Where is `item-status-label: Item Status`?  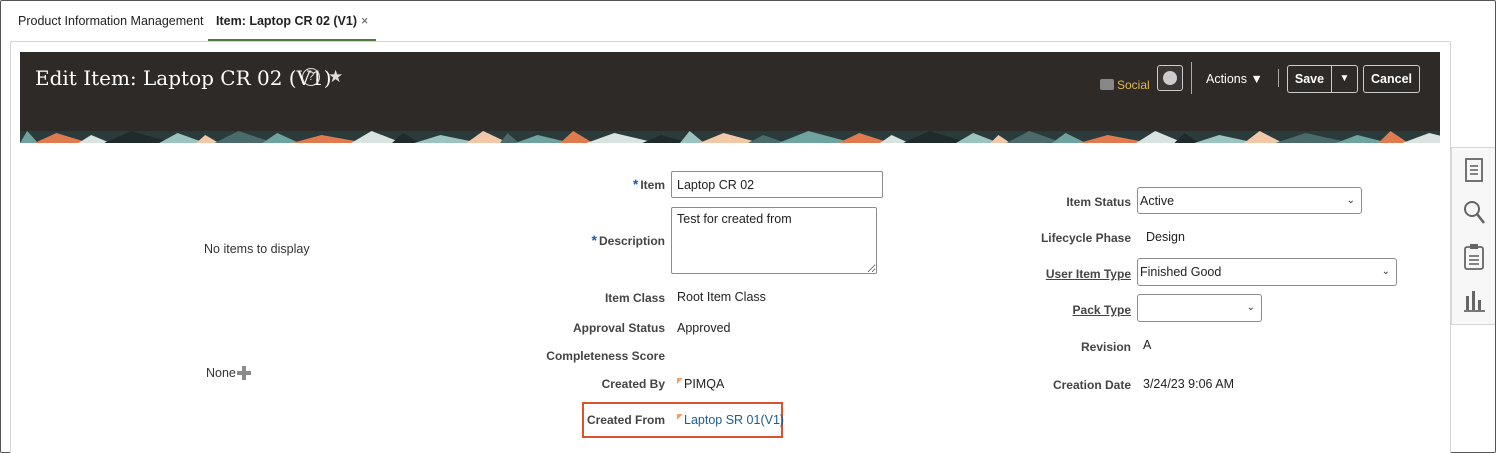
item-status-label: Item Status is located at coordinates (1098, 202).